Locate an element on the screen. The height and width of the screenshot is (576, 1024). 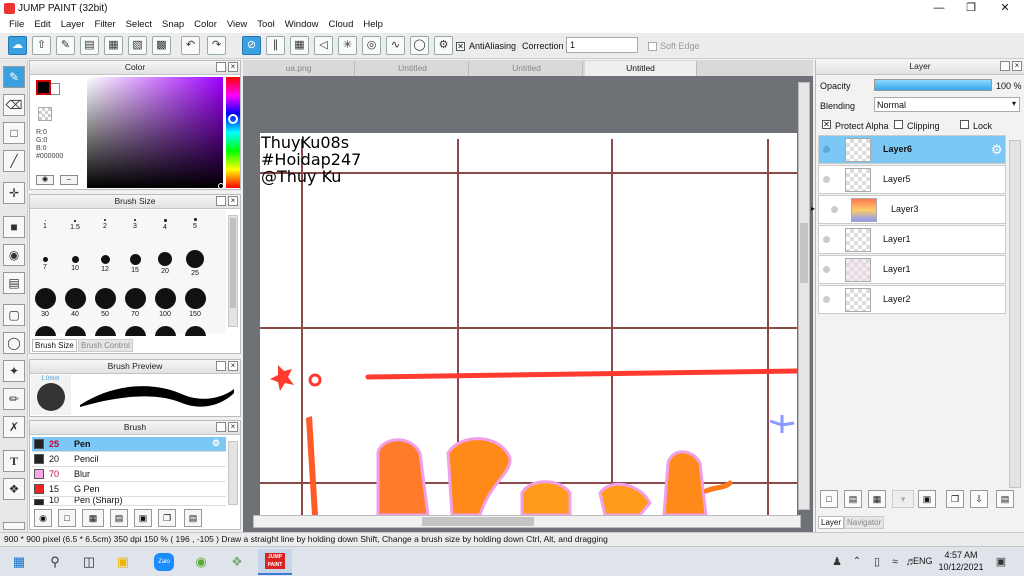
minimize-icon: — is located at coordinates (939, 8).